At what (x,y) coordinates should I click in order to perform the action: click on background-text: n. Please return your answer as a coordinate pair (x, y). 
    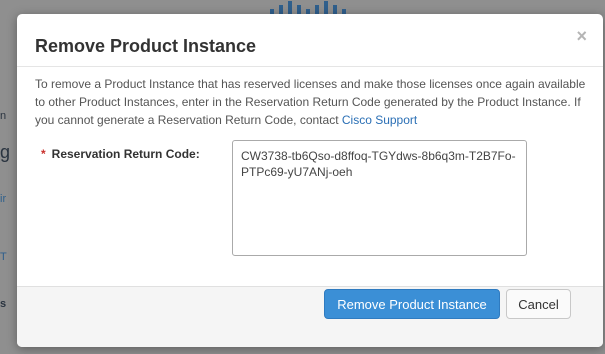
    Looking at the image, I should click on (3, 116).